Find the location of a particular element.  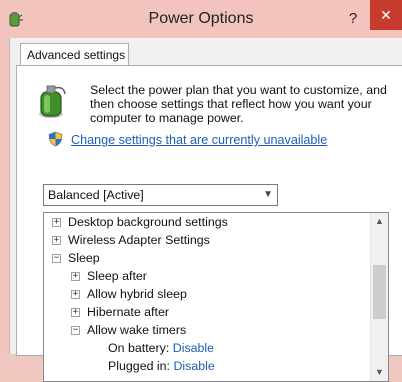

tree-item-label: Sleep after is located at coordinates (117, 276).